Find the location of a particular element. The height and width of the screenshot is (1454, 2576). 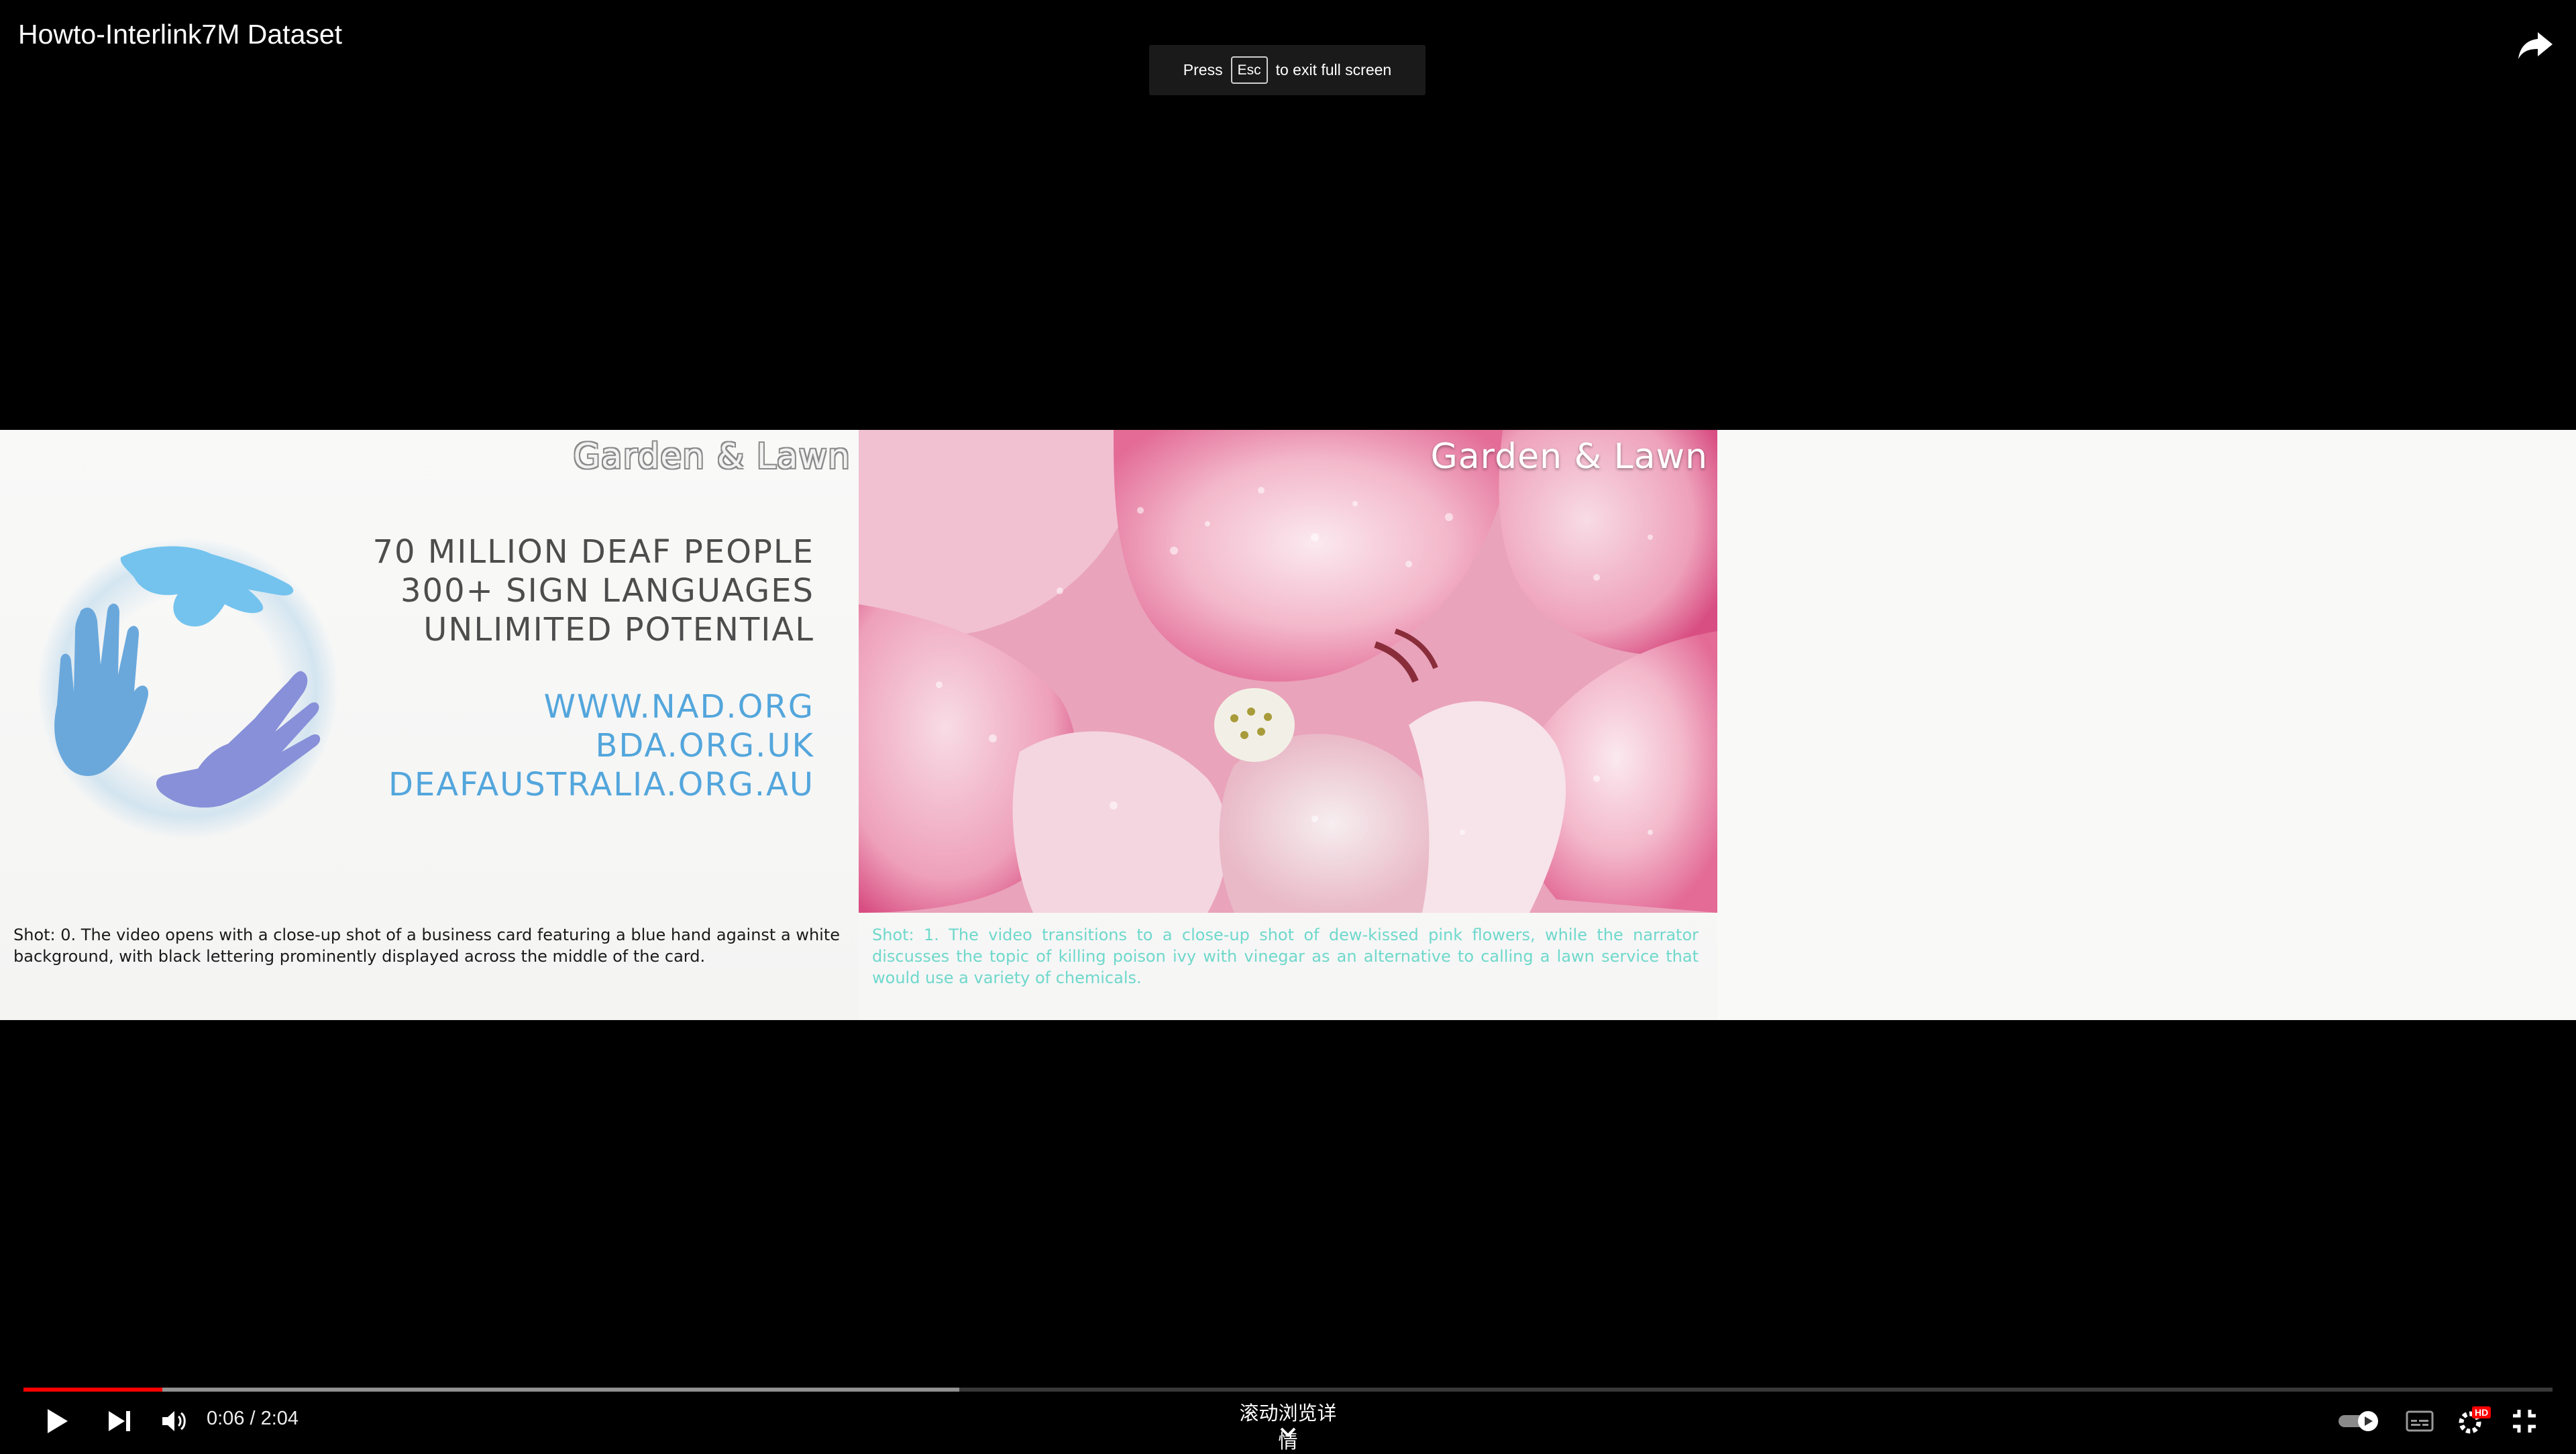

video-title: Howto-Interlink7M Dataset is located at coordinates (180, 34).